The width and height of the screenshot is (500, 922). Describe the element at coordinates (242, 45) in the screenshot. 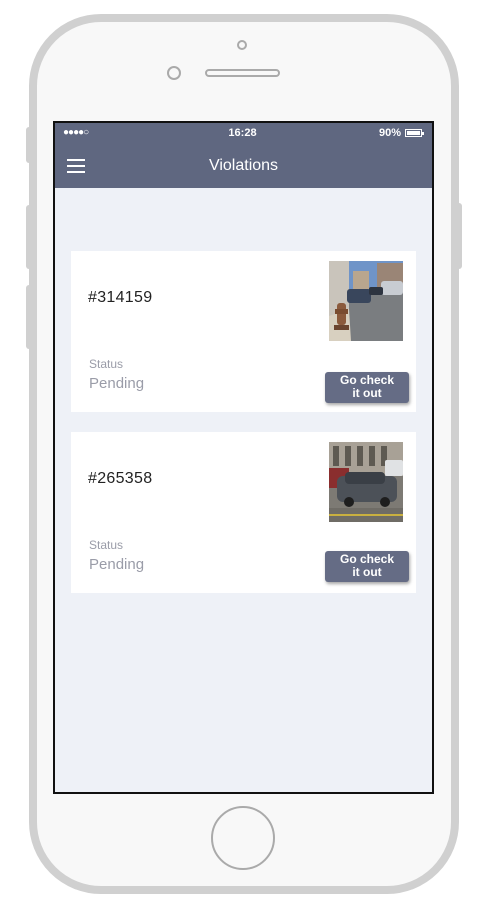

I see `proximity-sensor` at that location.